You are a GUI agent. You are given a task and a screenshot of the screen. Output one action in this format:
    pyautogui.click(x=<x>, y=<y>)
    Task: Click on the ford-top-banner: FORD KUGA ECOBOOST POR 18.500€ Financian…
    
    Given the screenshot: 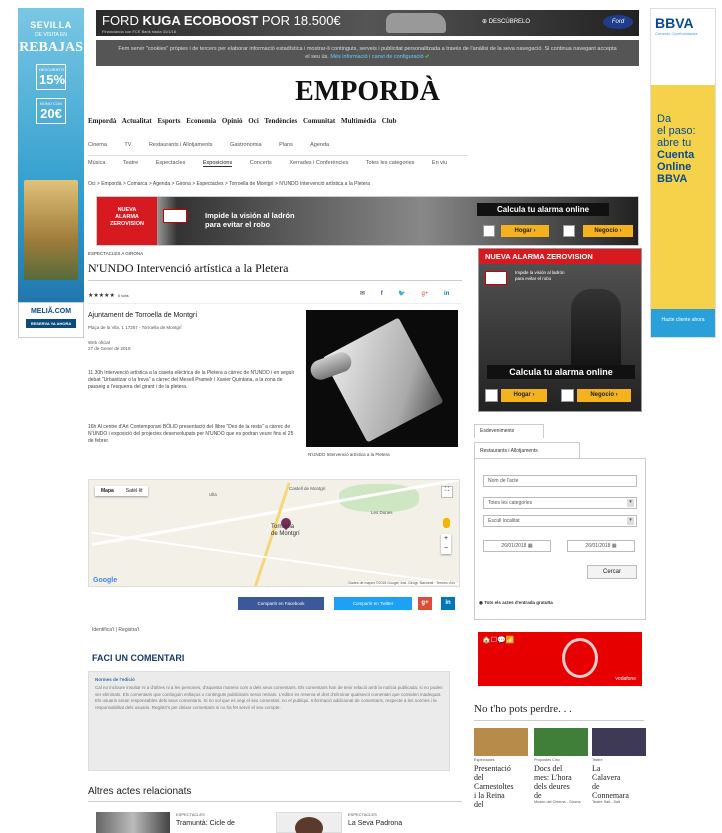 What is the action you would take?
    pyautogui.click(x=367, y=23)
    